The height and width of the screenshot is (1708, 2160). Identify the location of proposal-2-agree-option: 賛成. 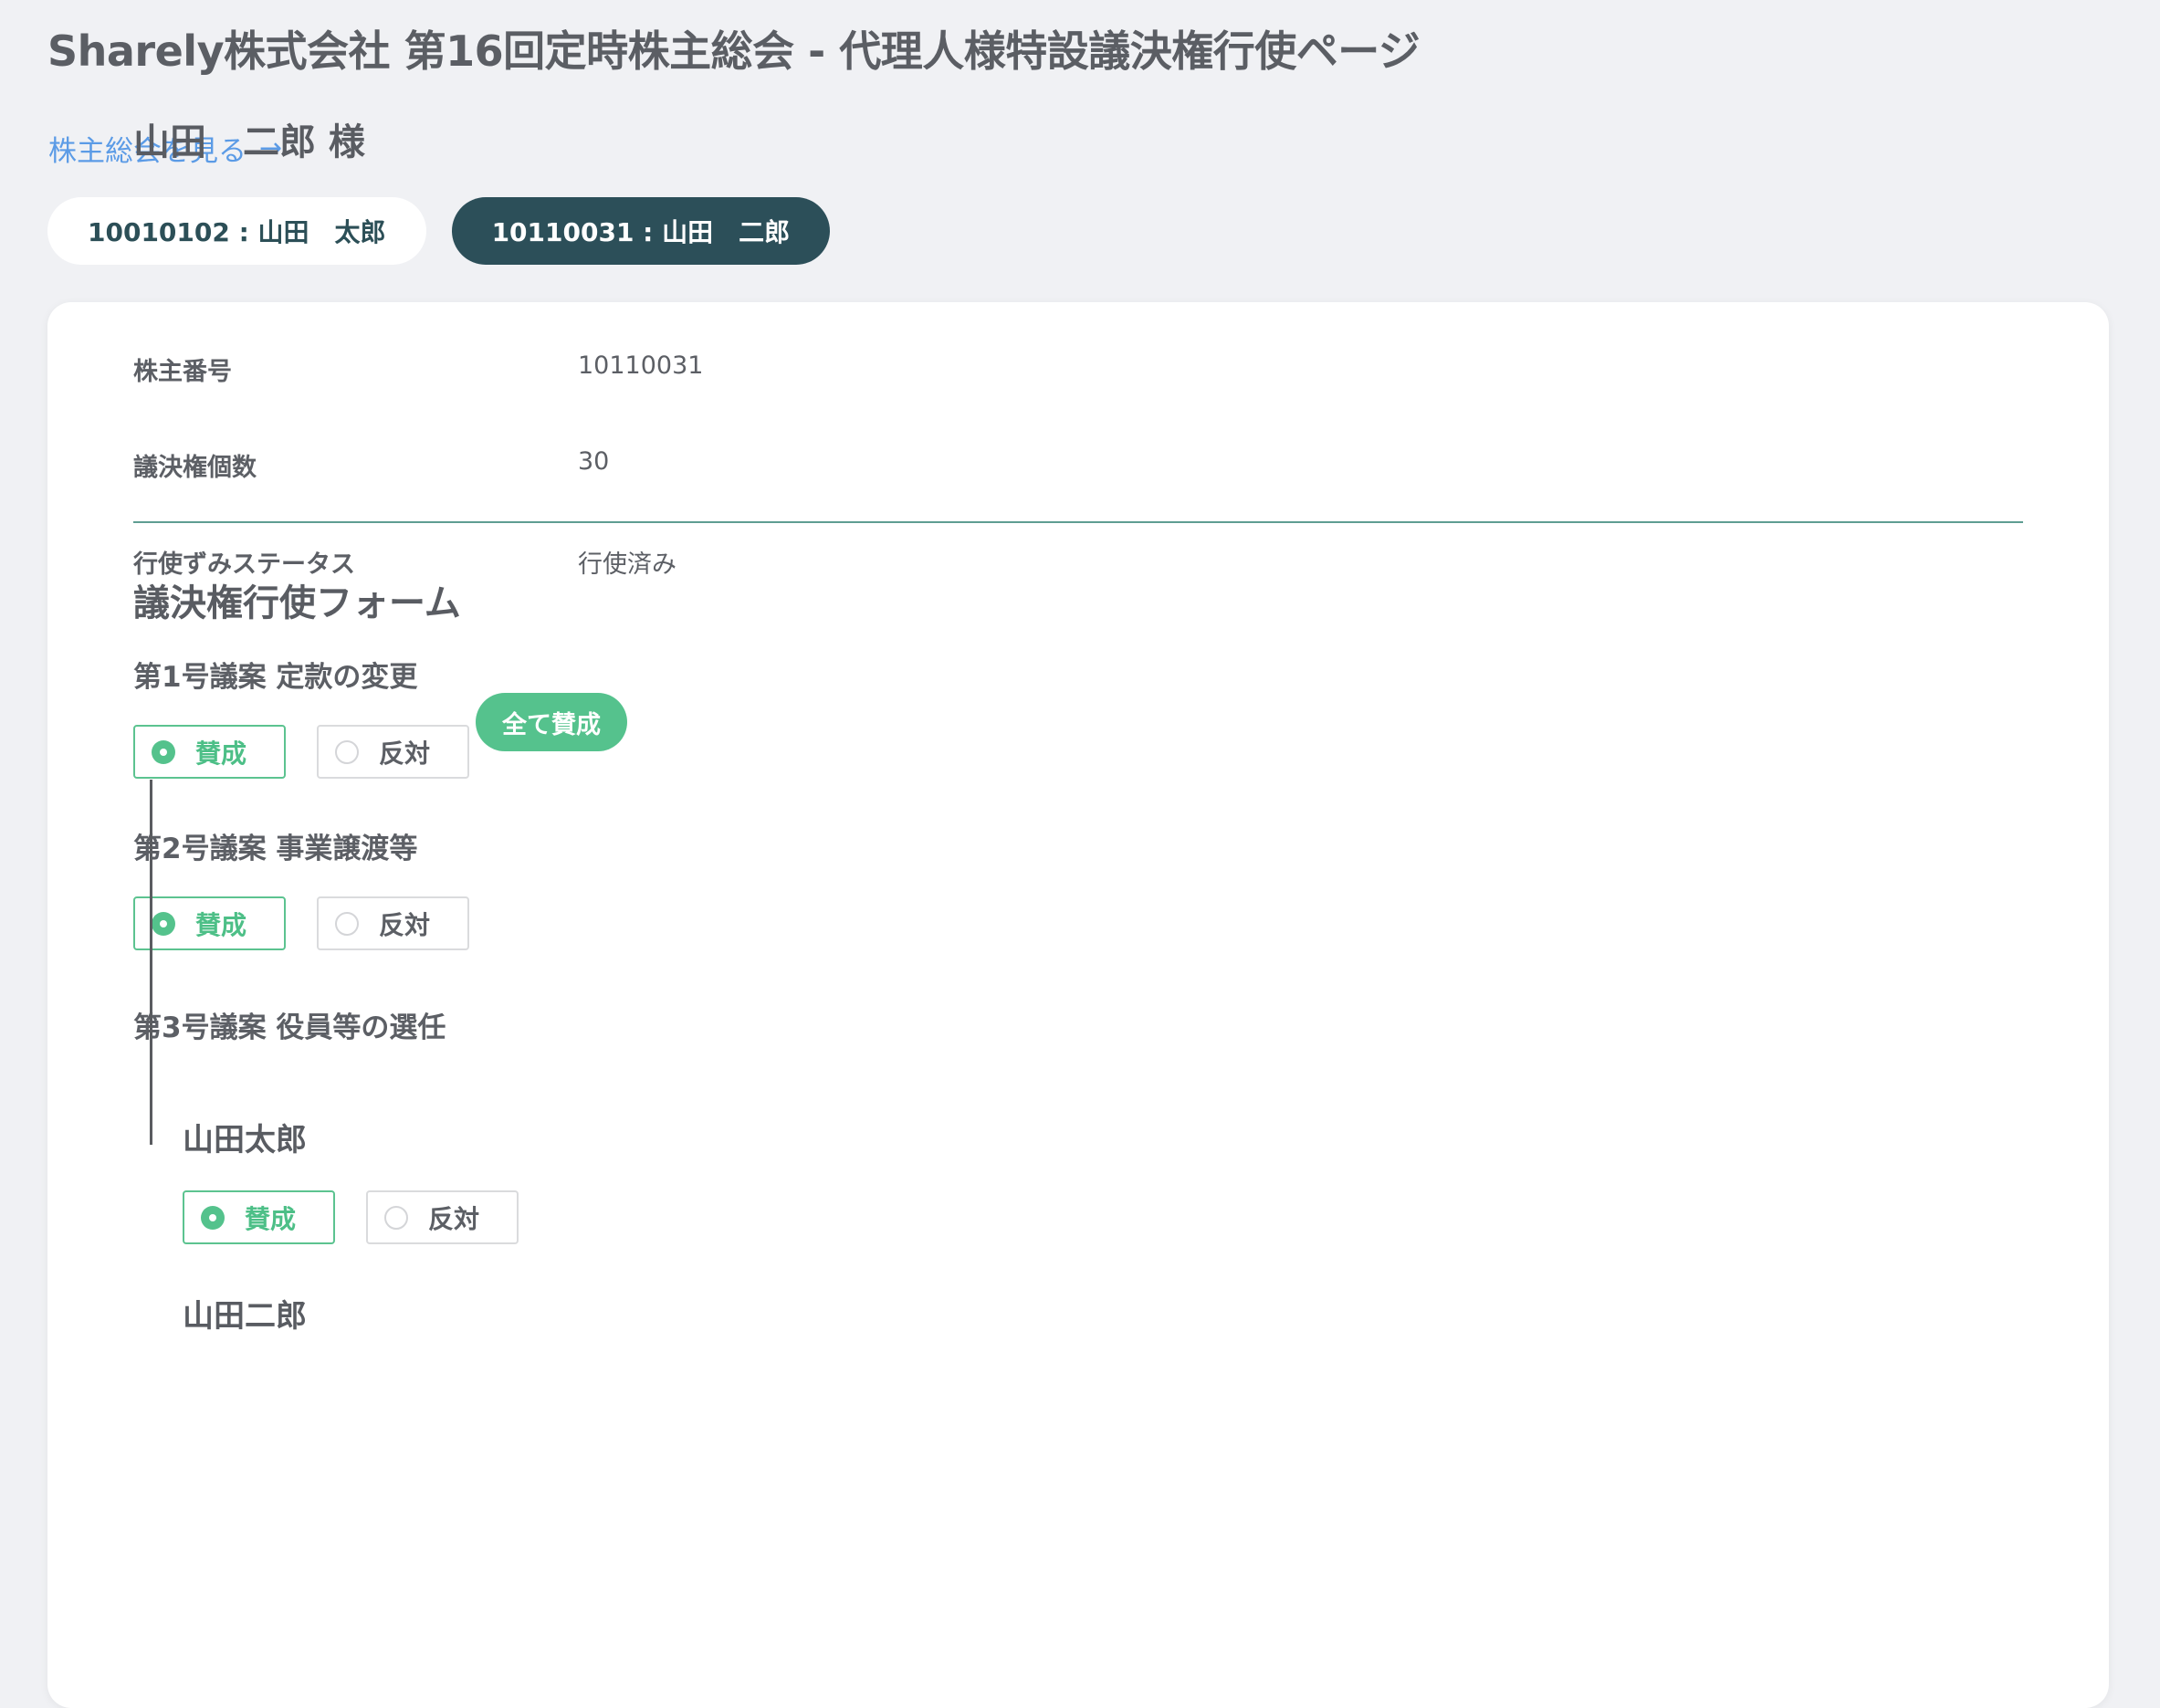
(209, 923).